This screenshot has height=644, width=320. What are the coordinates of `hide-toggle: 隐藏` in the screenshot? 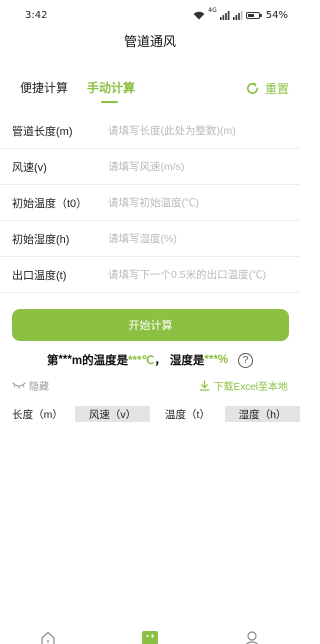 It's located at (30, 385).